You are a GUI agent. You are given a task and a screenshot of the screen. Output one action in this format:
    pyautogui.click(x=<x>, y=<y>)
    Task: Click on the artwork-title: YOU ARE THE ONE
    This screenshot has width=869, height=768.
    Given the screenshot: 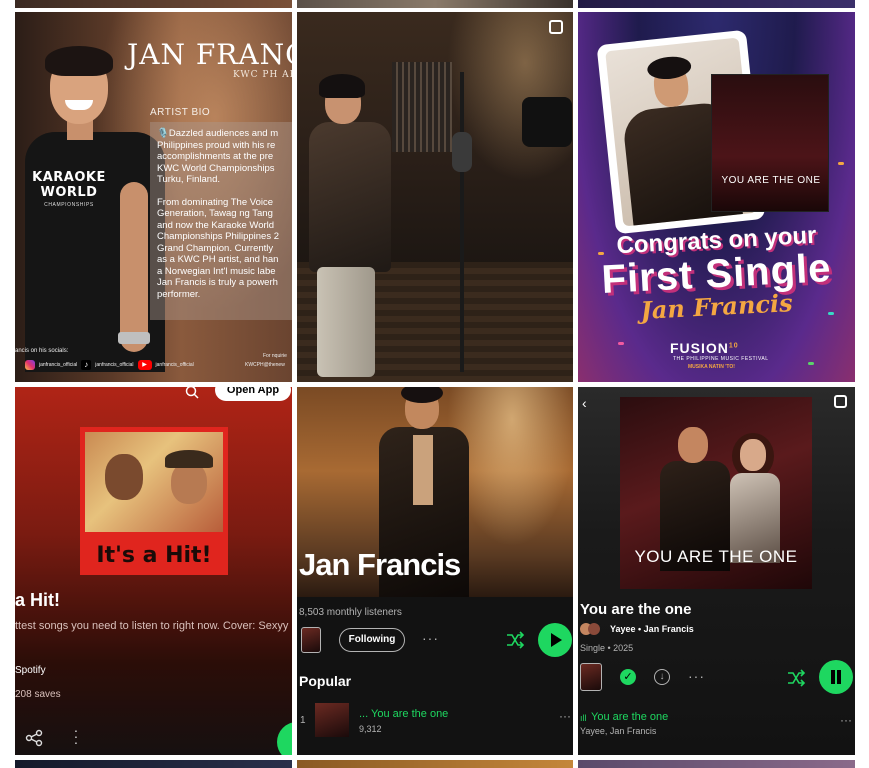 What is the action you would take?
    pyautogui.click(x=716, y=556)
    